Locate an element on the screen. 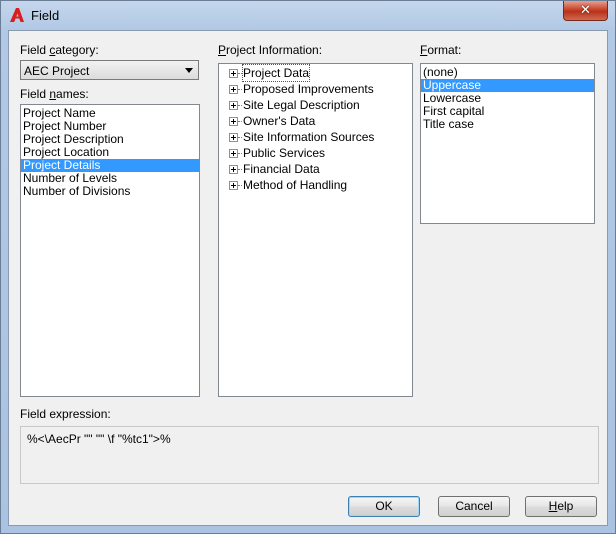 The image size is (616, 534). tree-node: Project Data is located at coordinates (315, 73).